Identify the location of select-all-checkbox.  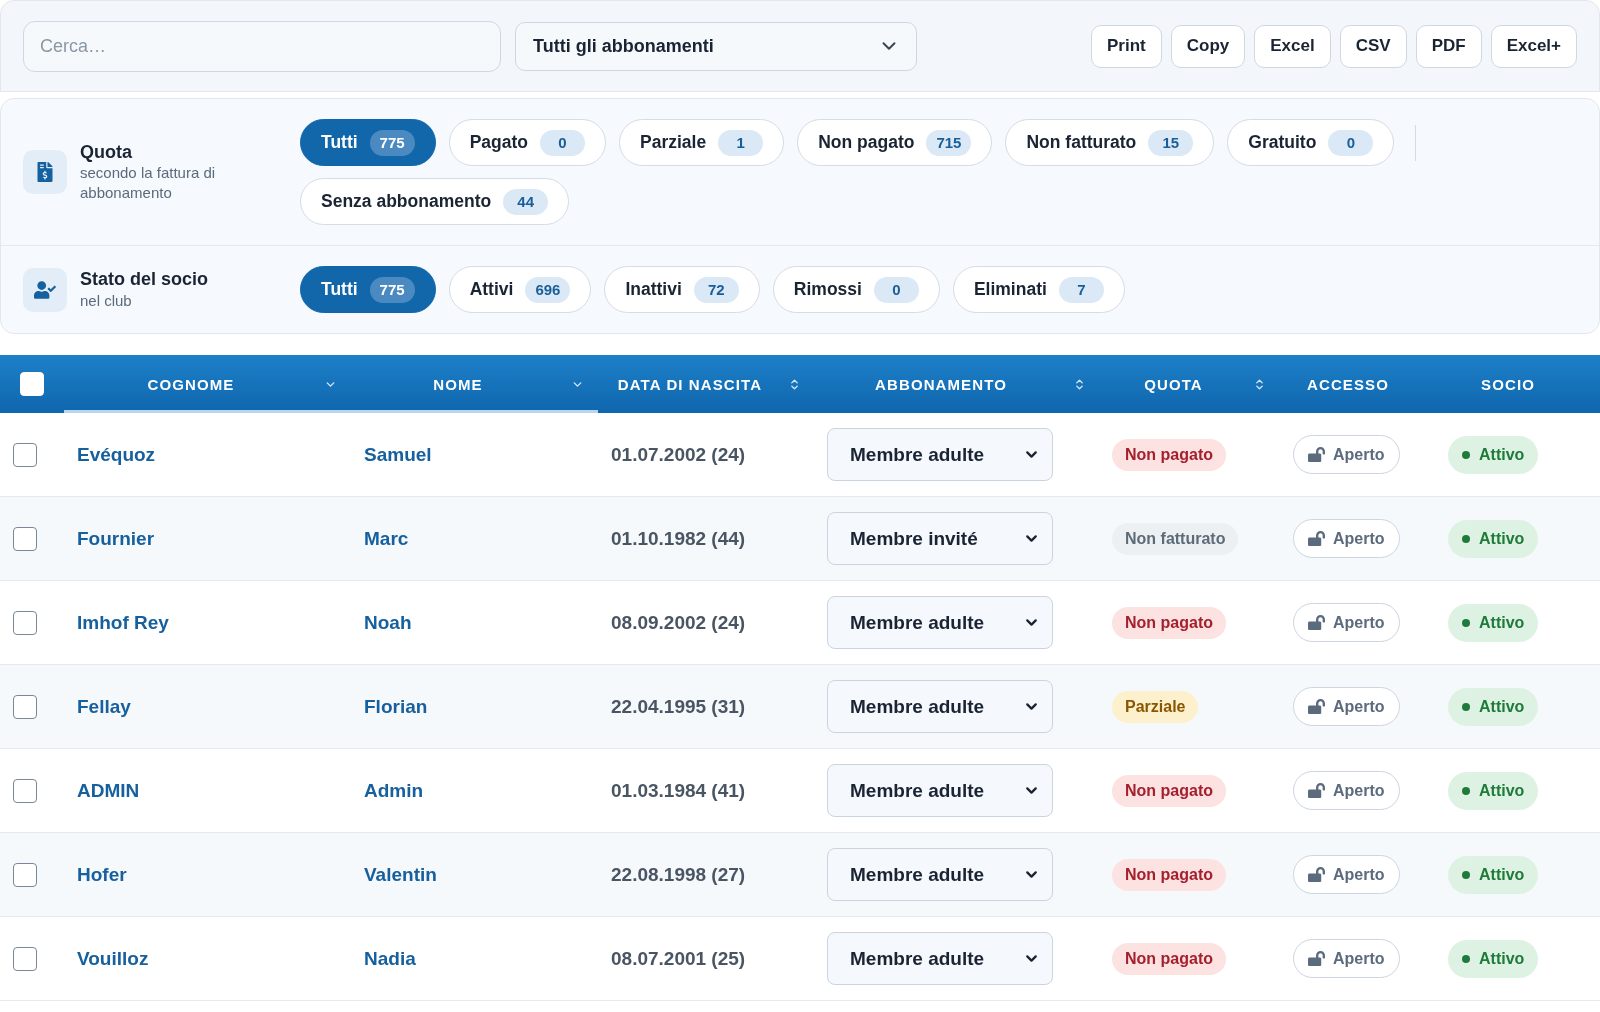
(32, 384).